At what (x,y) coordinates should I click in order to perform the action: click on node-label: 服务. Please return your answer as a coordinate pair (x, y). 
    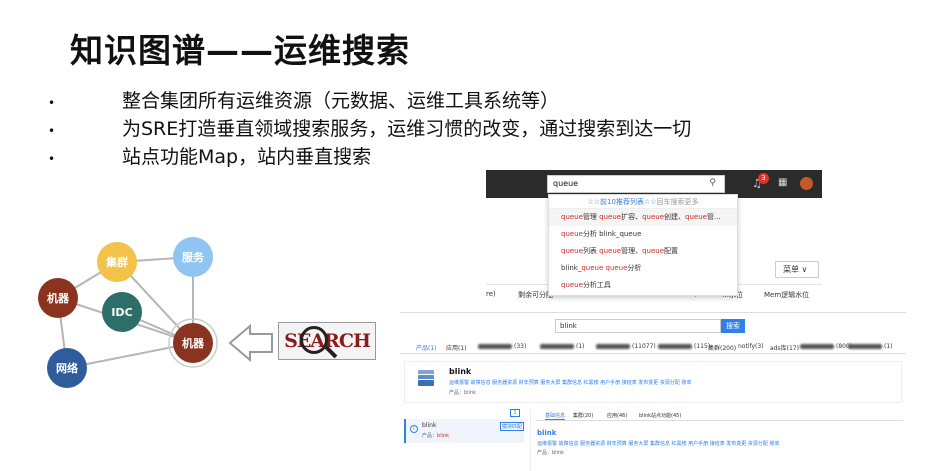
    Looking at the image, I should click on (193, 257).